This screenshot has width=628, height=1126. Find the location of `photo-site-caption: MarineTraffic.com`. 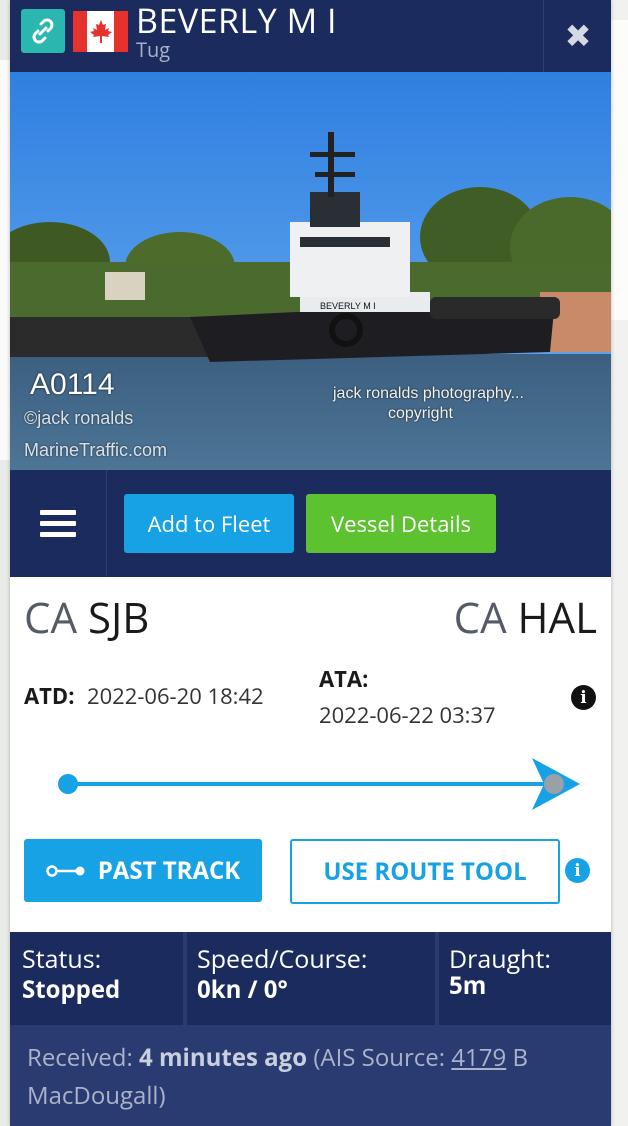

photo-site-caption: MarineTraffic.com is located at coordinates (96, 450).